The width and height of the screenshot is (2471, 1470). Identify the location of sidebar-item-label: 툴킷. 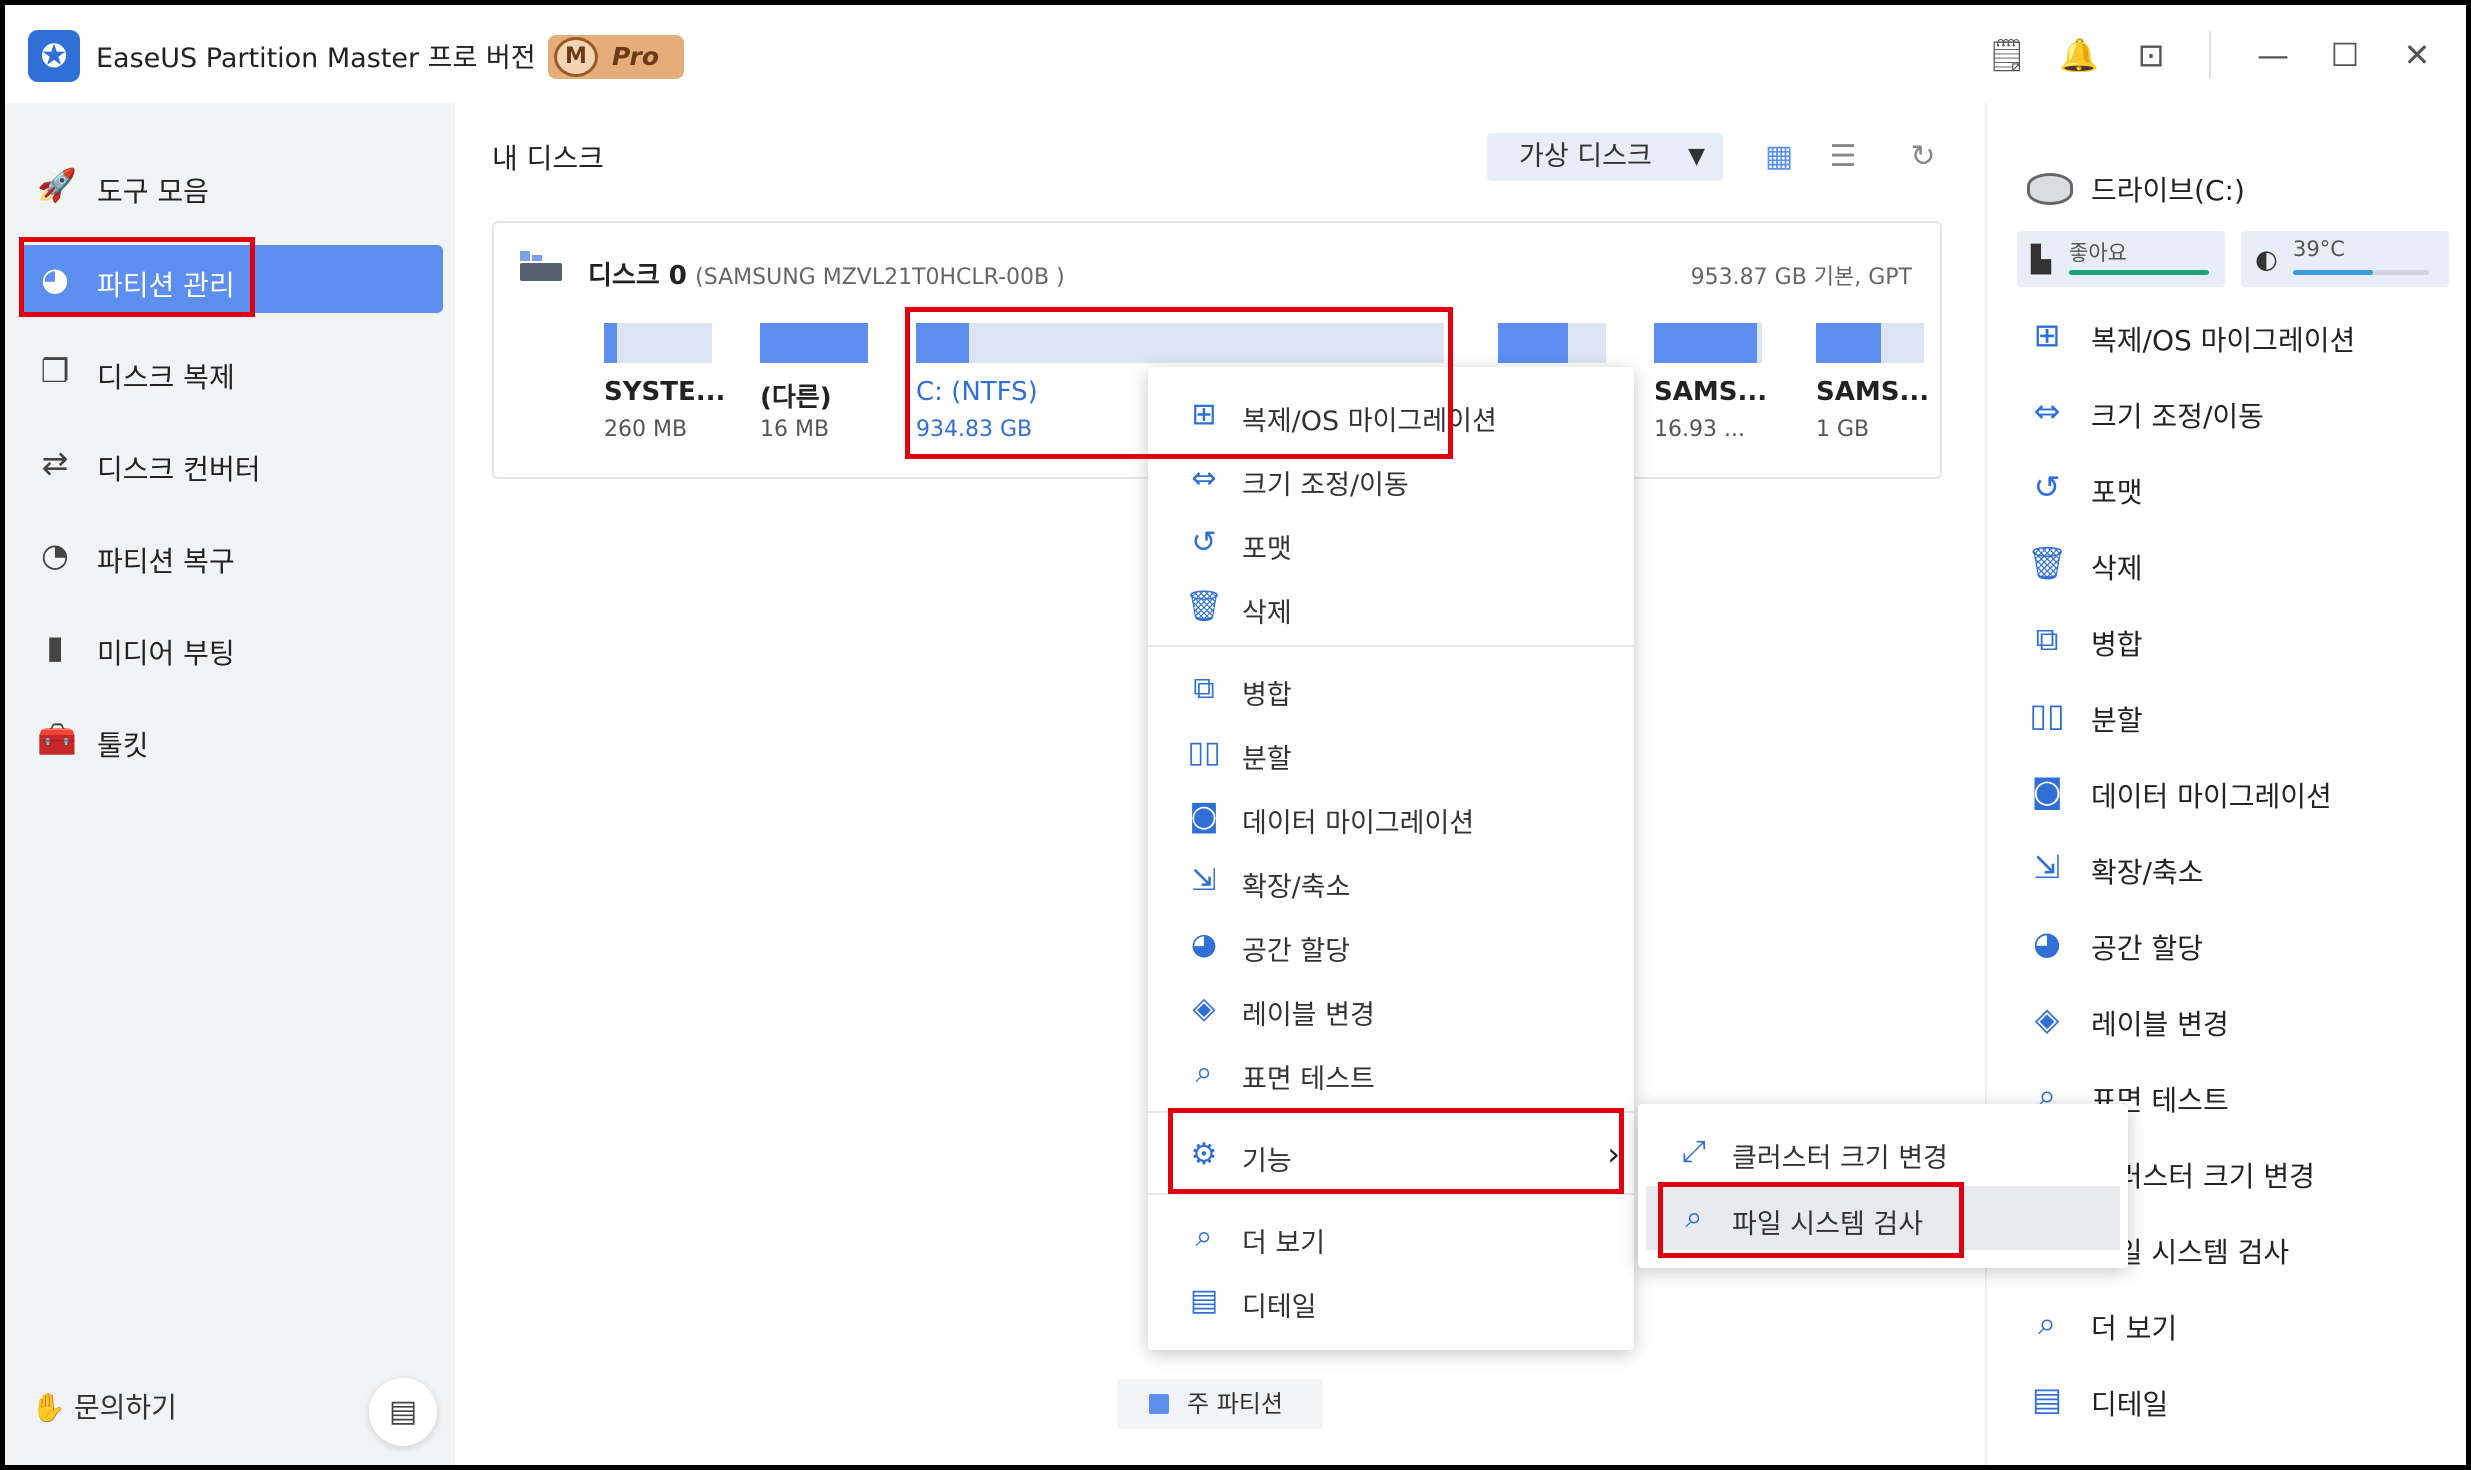
(123, 745).